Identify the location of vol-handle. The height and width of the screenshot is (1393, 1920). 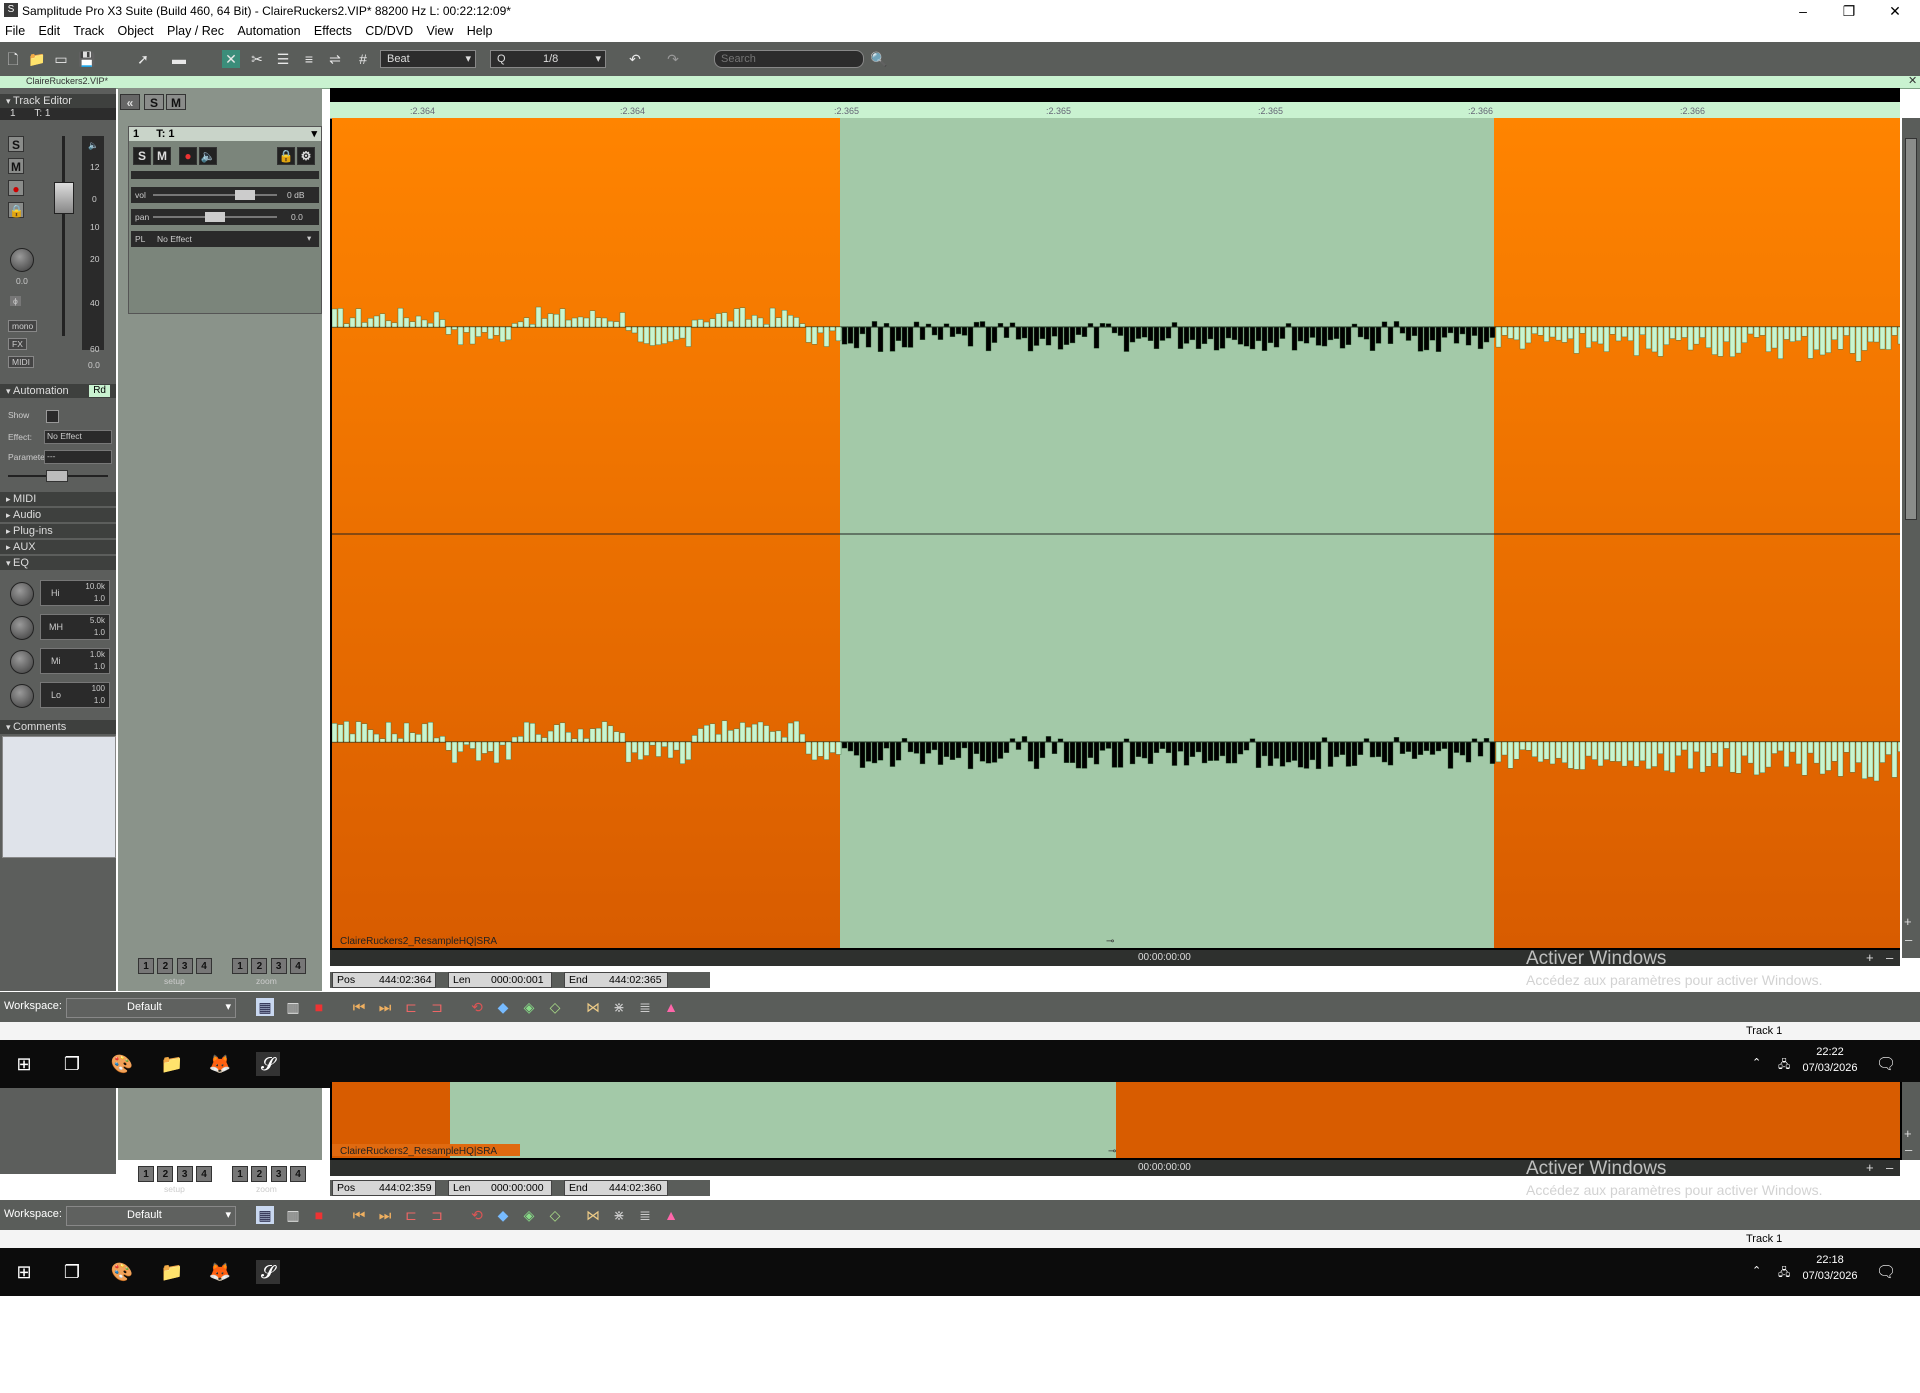
(245, 195).